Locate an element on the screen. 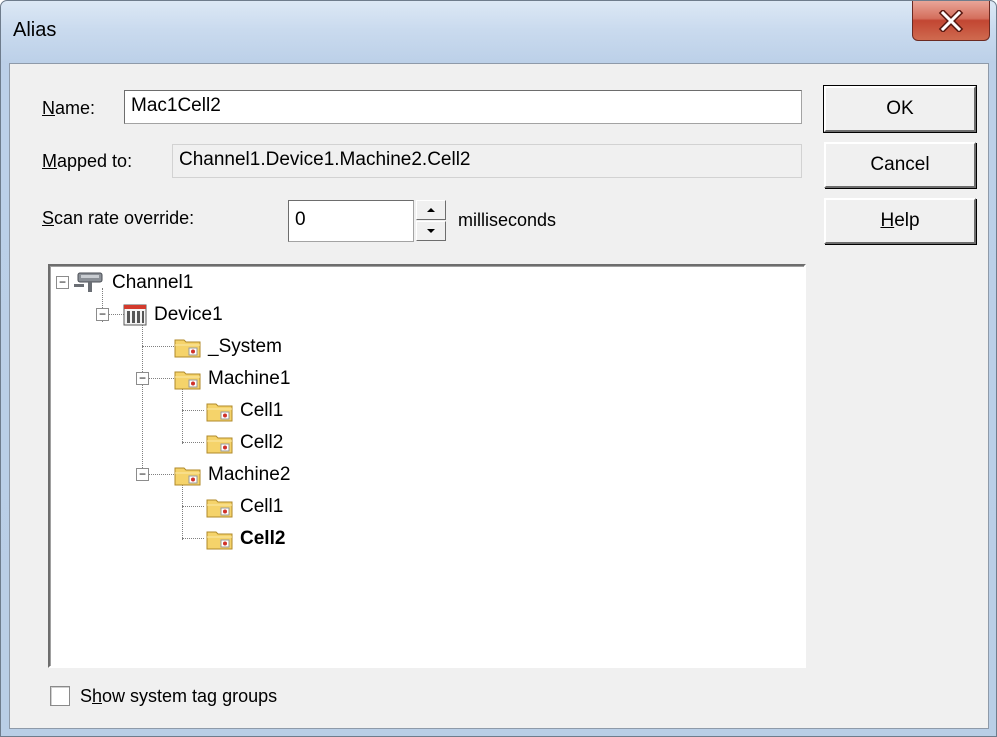 This screenshot has width=997, height=737. tree-node-system: _System is located at coordinates (228, 347).